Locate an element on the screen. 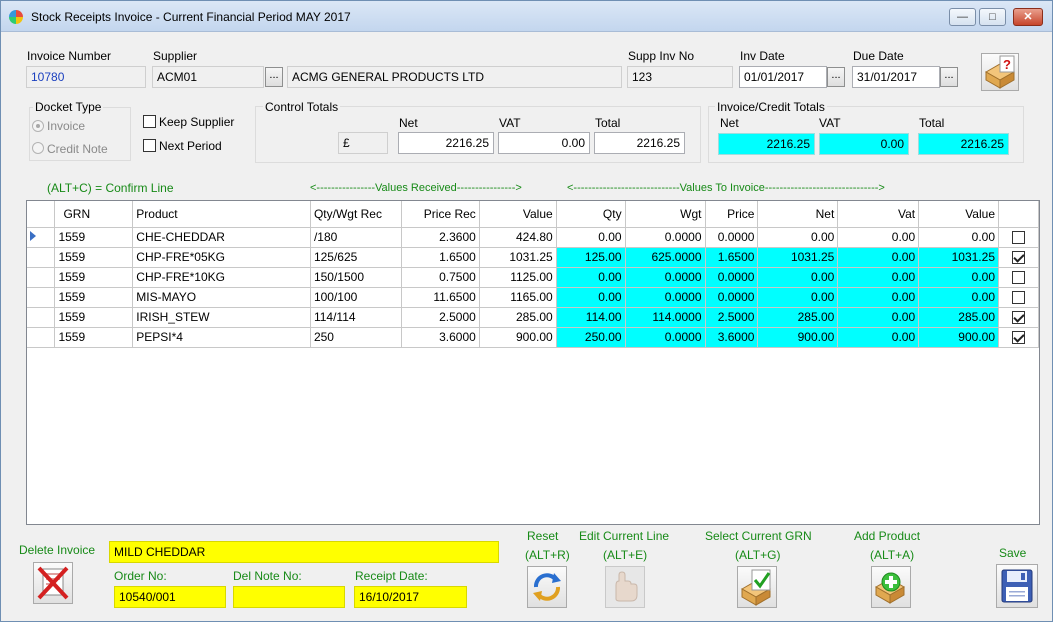 The width and height of the screenshot is (1053, 622). col-net-header: Net is located at coordinates (798, 214).